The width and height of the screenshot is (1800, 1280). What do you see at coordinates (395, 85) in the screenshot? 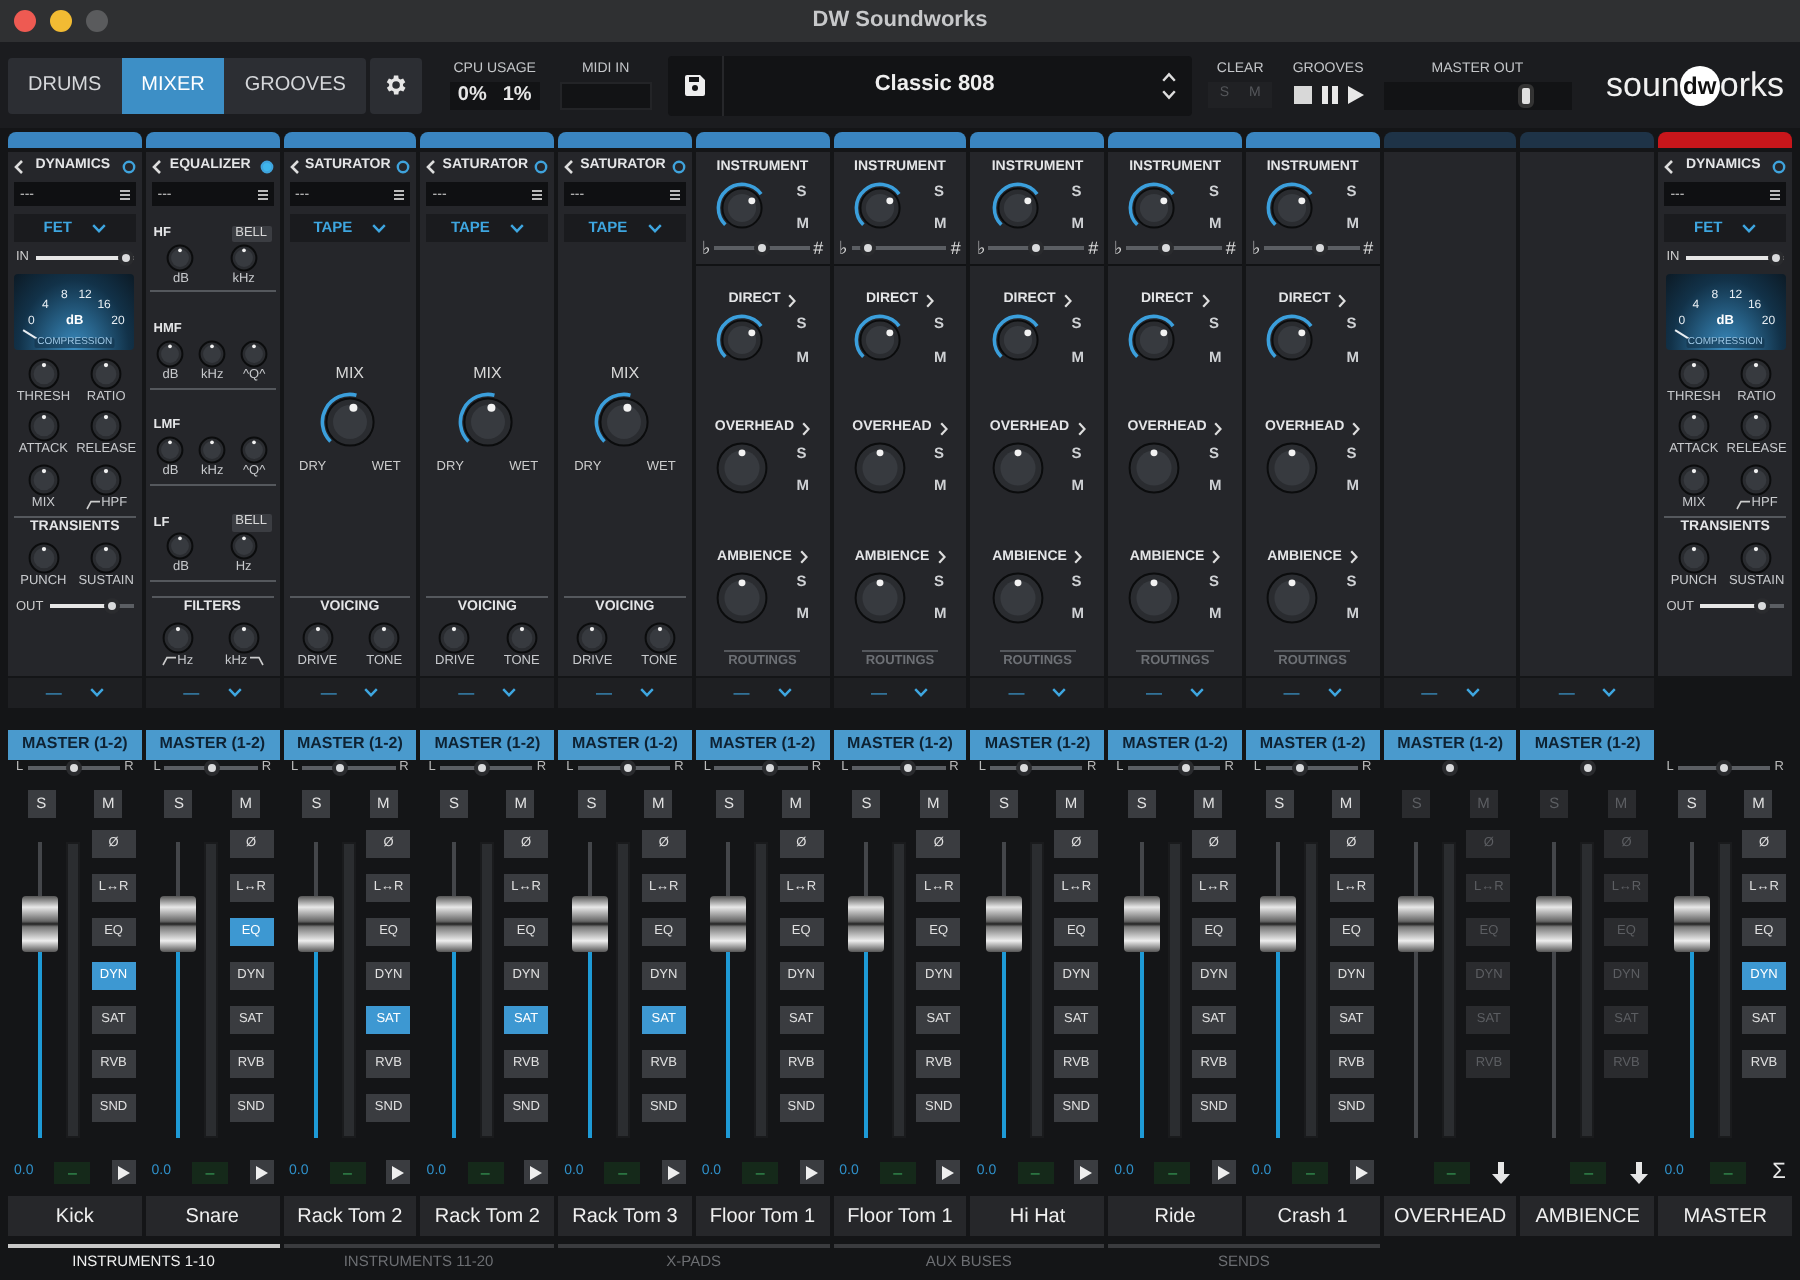
I see `settings-button` at bounding box center [395, 85].